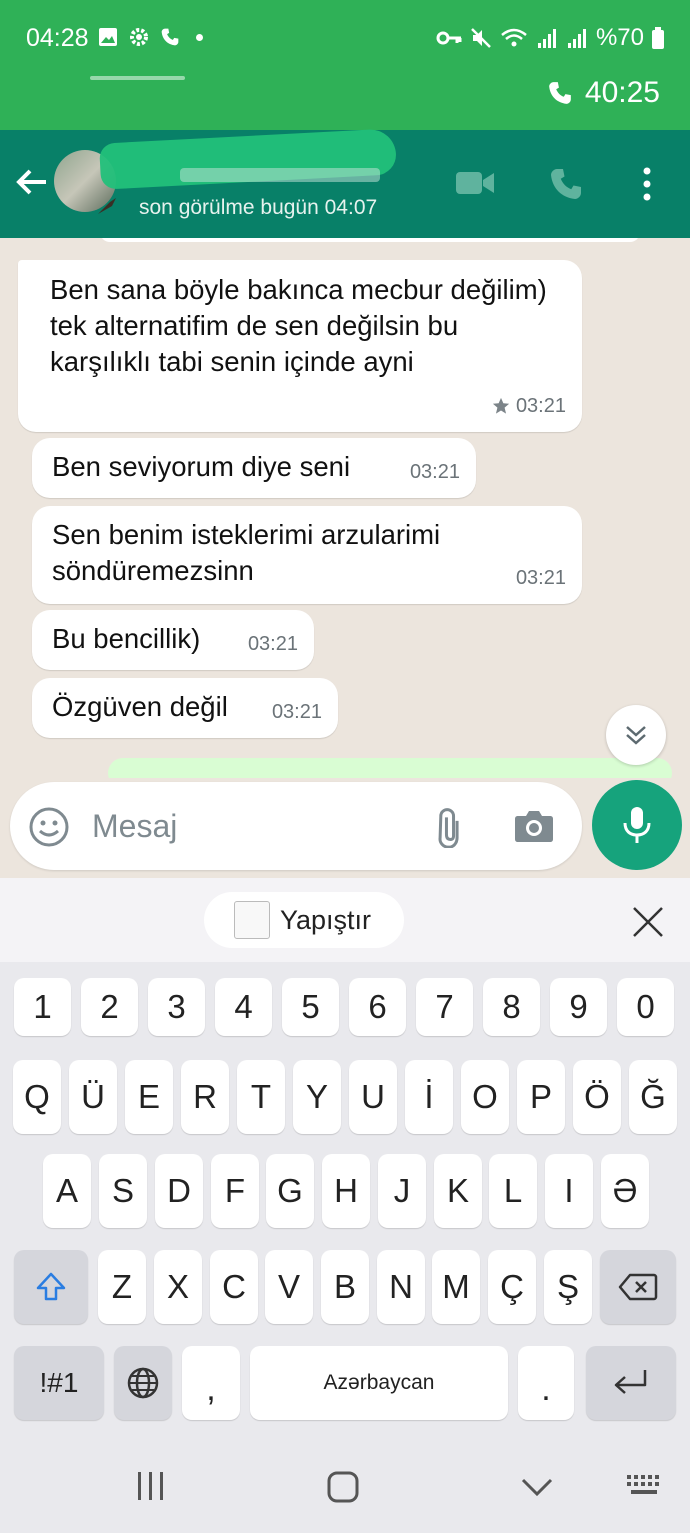 The image size is (690, 1533). What do you see at coordinates (449, 38) in the screenshot?
I see `key-icon` at bounding box center [449, 38].